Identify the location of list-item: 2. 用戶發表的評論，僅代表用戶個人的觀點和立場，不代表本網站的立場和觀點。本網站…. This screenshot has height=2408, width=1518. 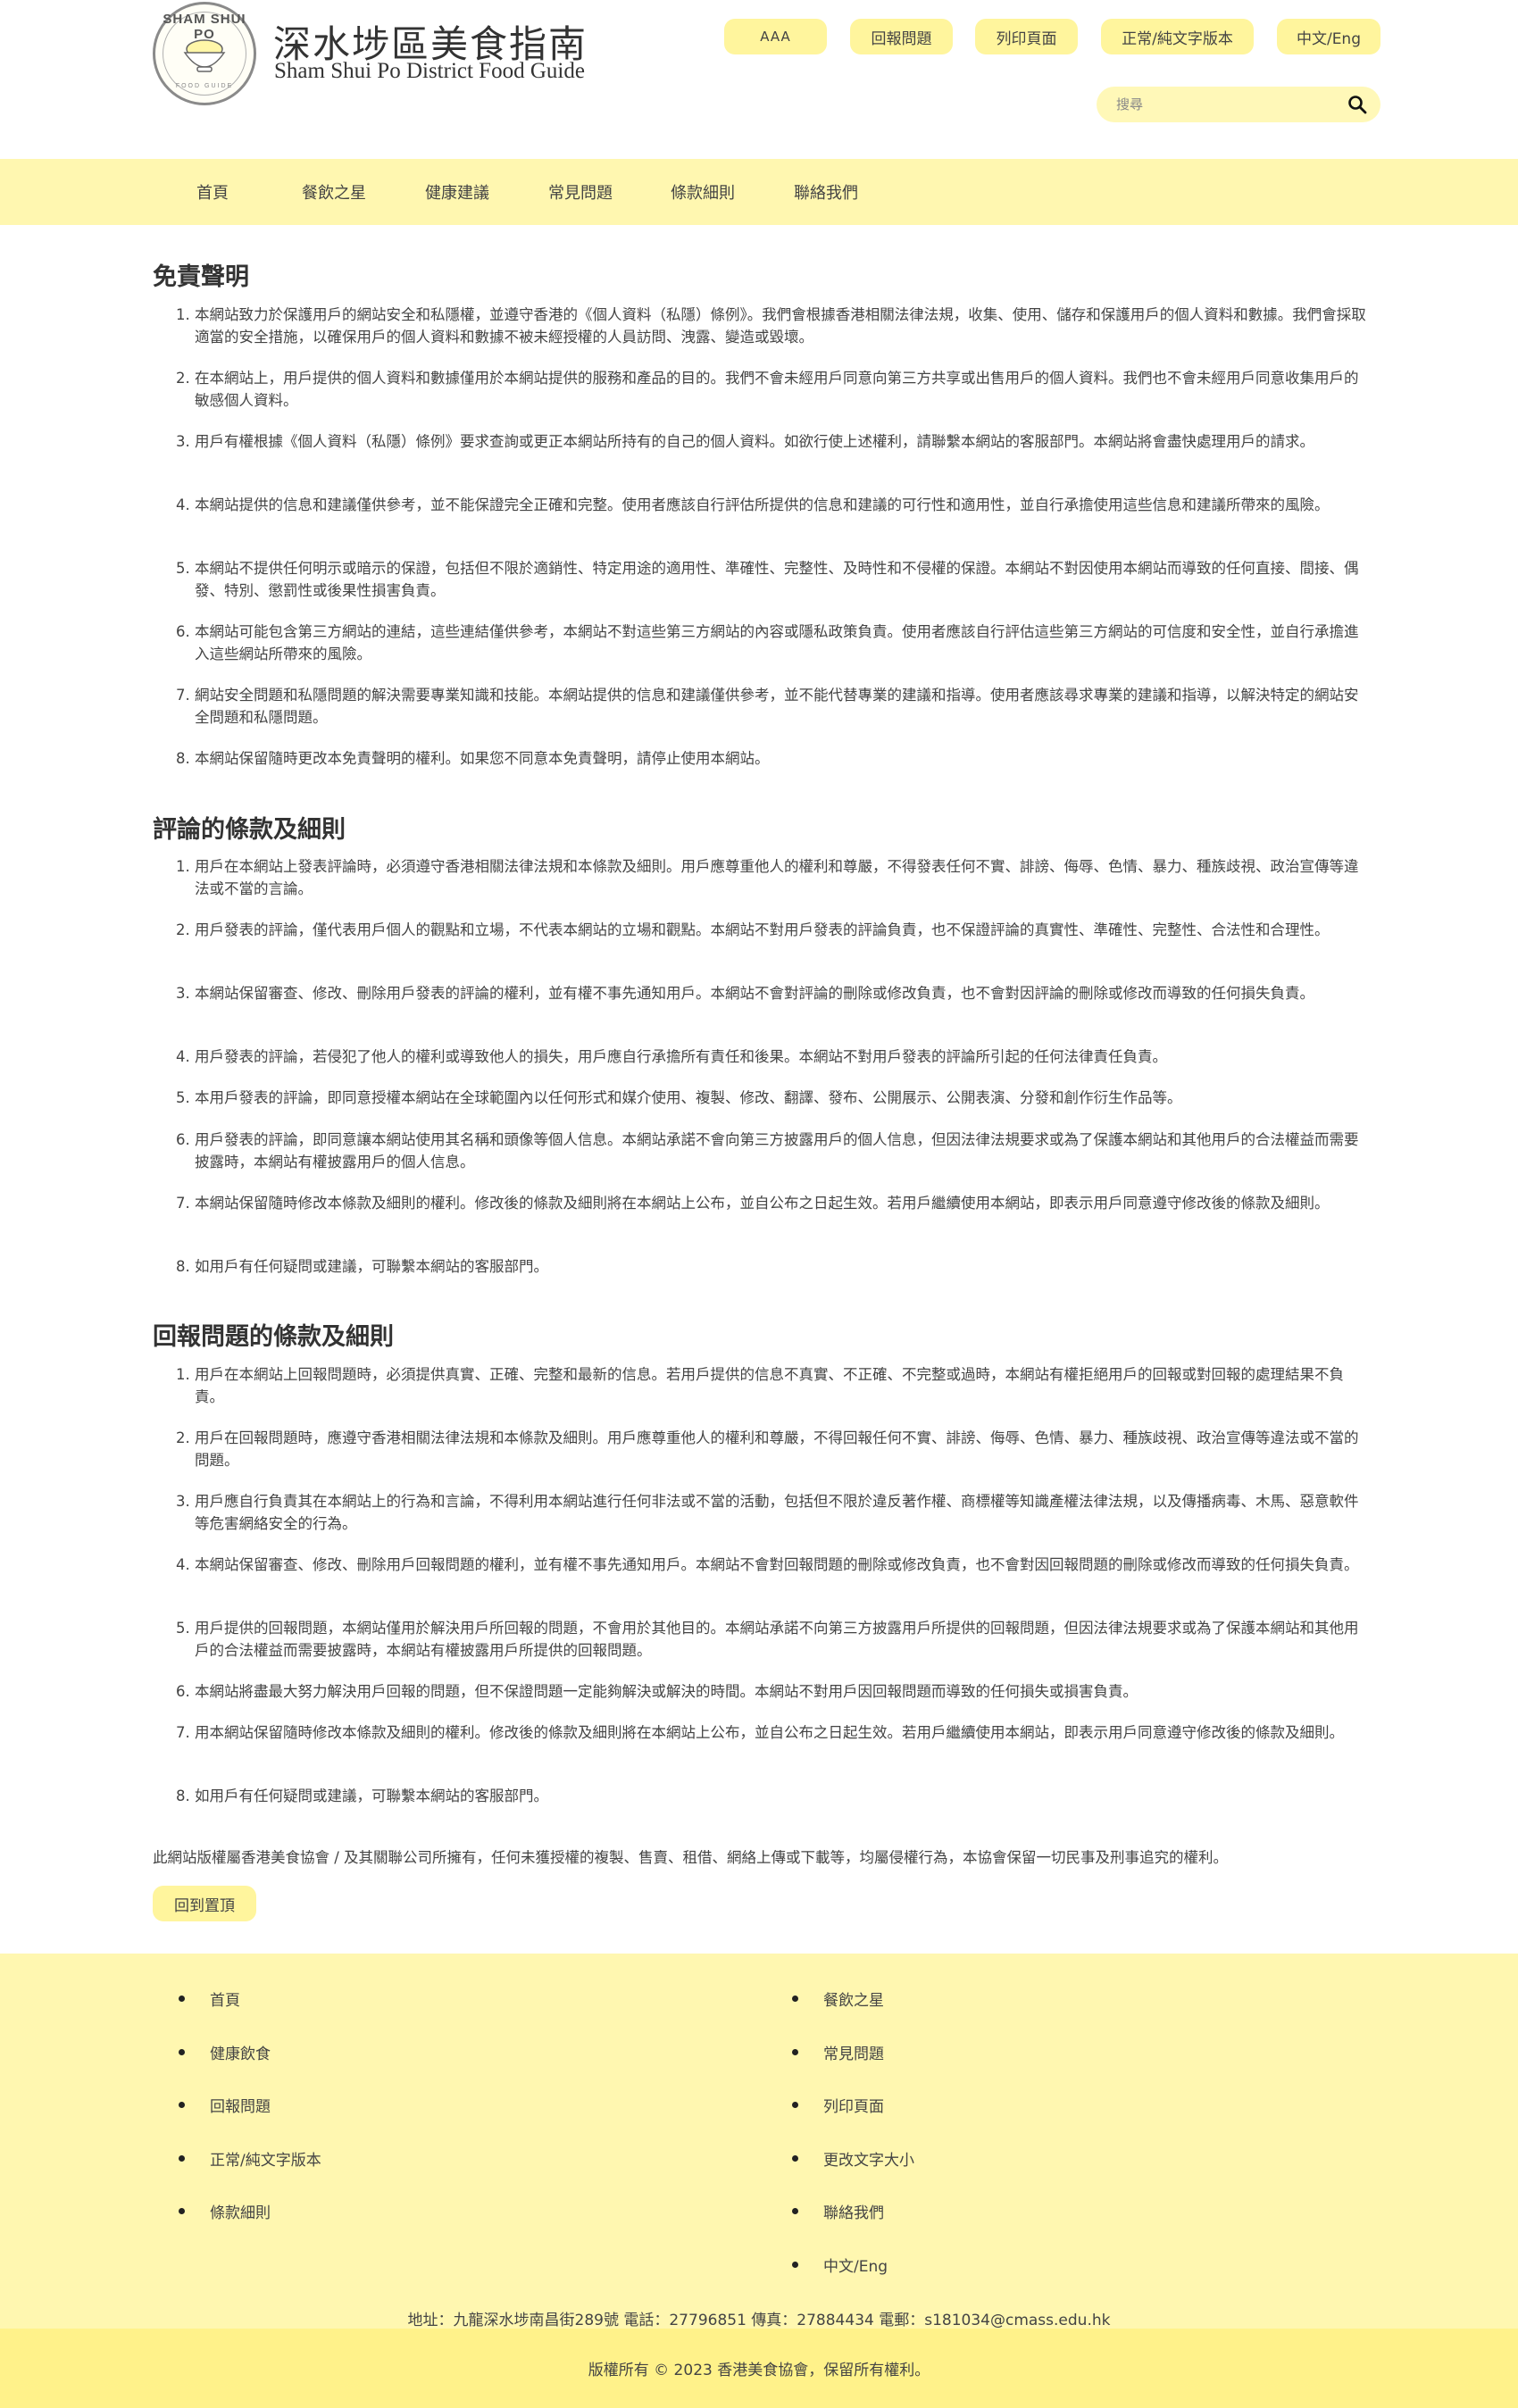
(753, 930).